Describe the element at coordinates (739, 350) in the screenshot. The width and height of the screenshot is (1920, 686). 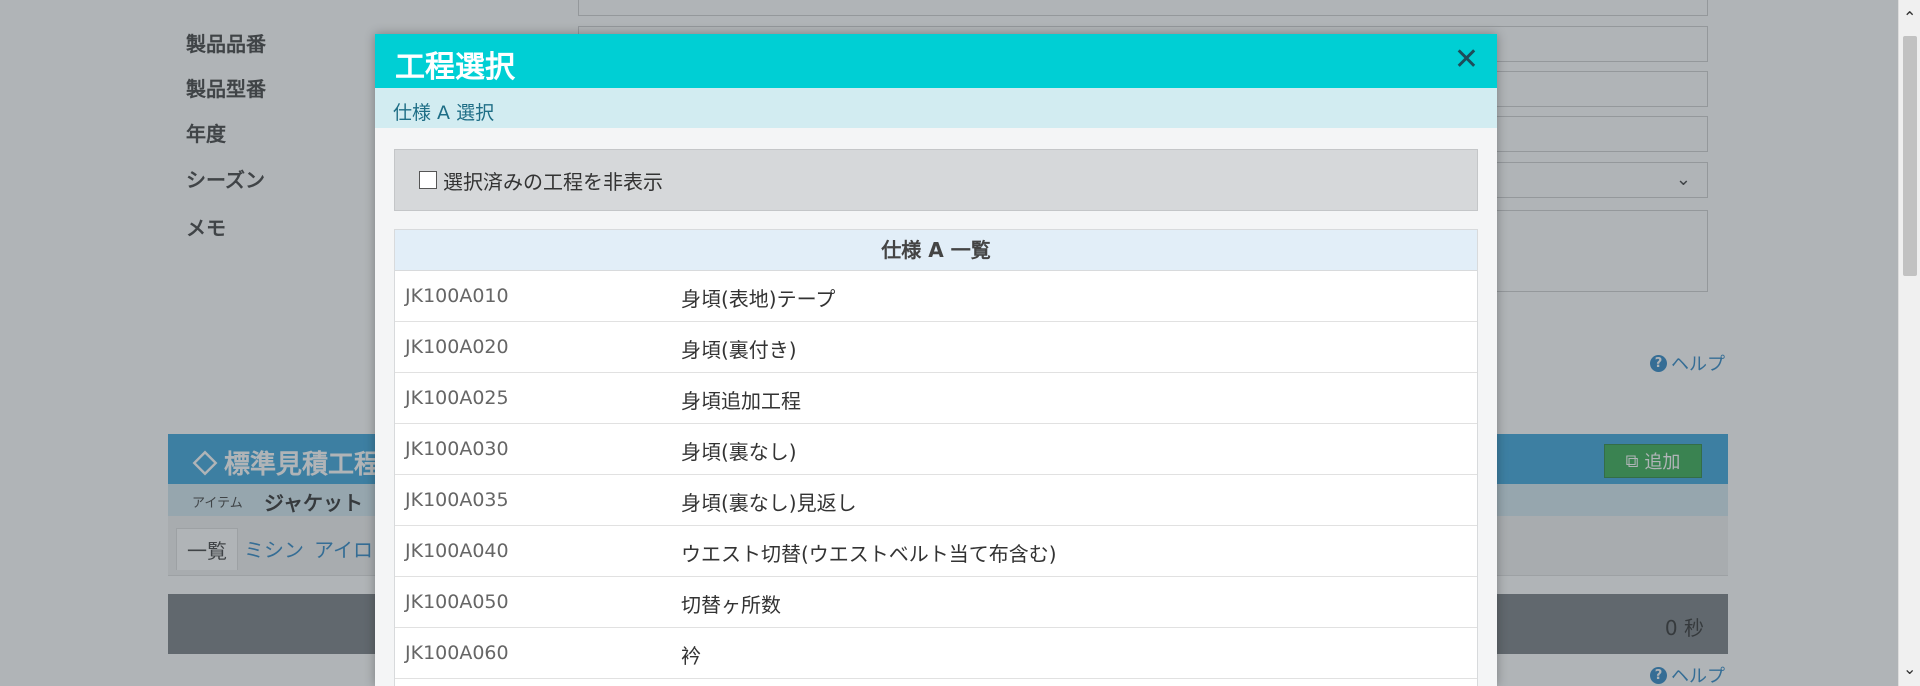
I see `process-name: 身頃(裏付き)` at that location.